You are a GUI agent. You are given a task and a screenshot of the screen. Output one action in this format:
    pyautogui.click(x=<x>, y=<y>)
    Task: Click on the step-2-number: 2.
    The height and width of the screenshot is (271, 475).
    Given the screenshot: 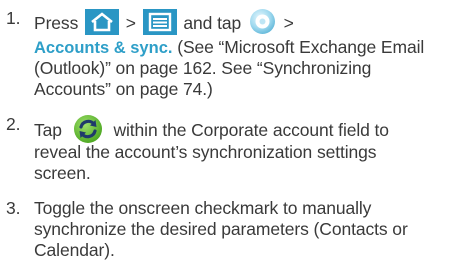 What is the action you would take?
    pyautogui.click(x=13, y=124)
    